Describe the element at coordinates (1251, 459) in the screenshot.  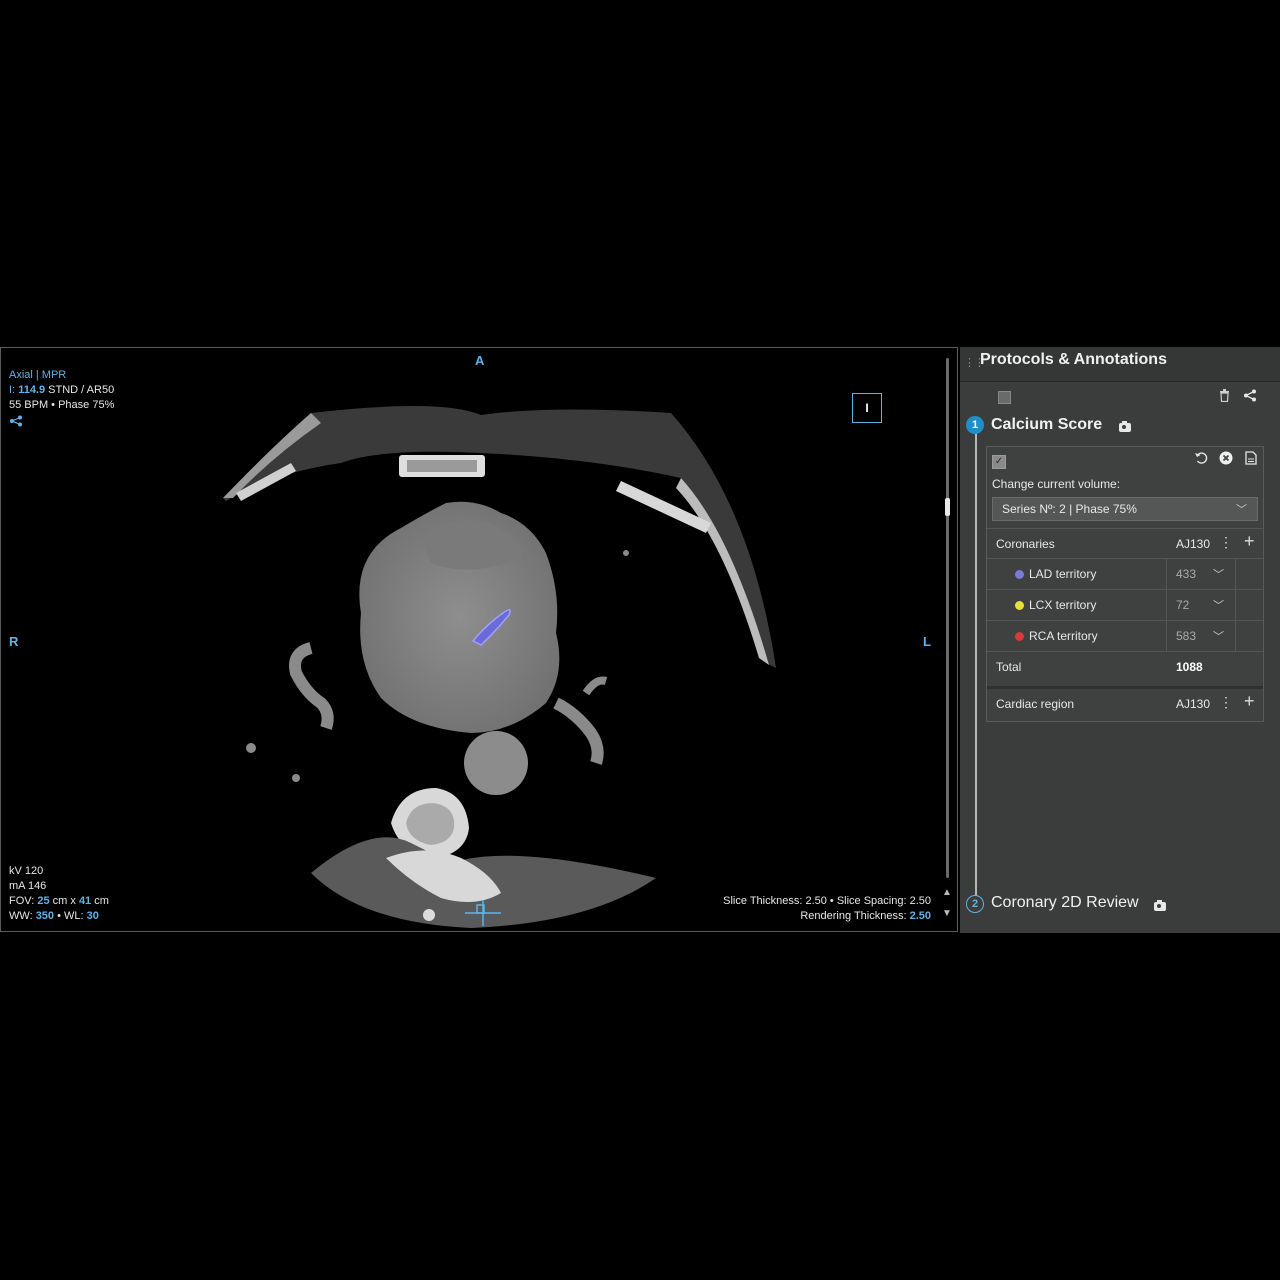
I see `report-document-icon` at that location.